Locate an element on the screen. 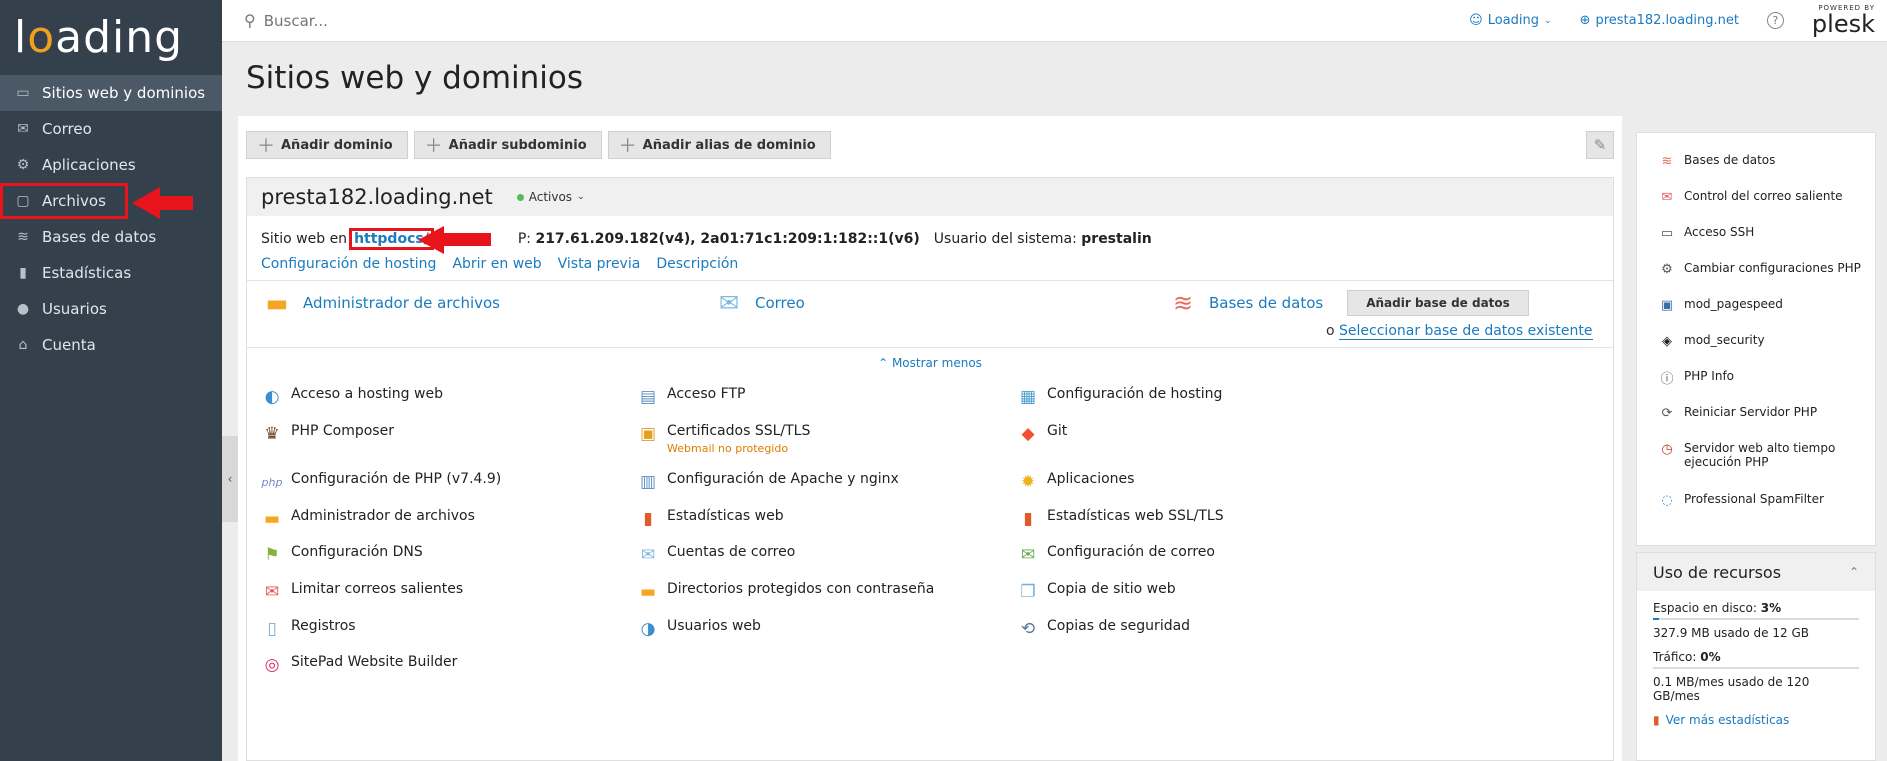 This screenshot has width=1887, height=761. tool-logs: ▯ Registros is located at coordinates (308, 629).